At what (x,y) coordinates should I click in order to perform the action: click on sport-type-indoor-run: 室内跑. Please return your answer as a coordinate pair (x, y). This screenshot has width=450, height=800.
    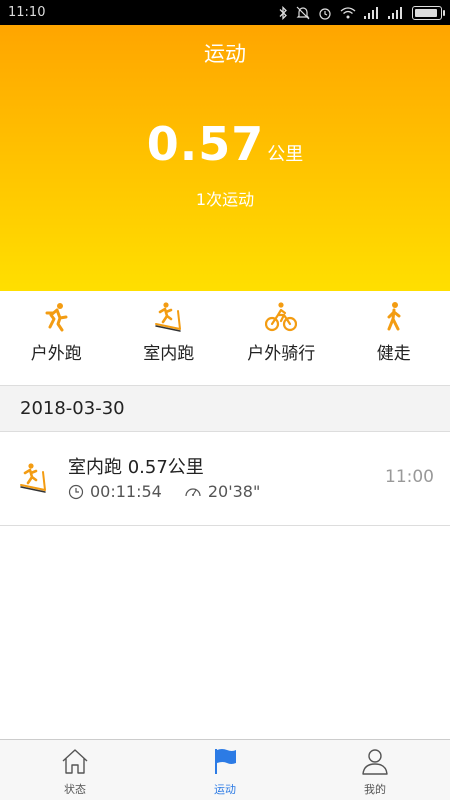
    Looking at the image, I should click on (169, 338).